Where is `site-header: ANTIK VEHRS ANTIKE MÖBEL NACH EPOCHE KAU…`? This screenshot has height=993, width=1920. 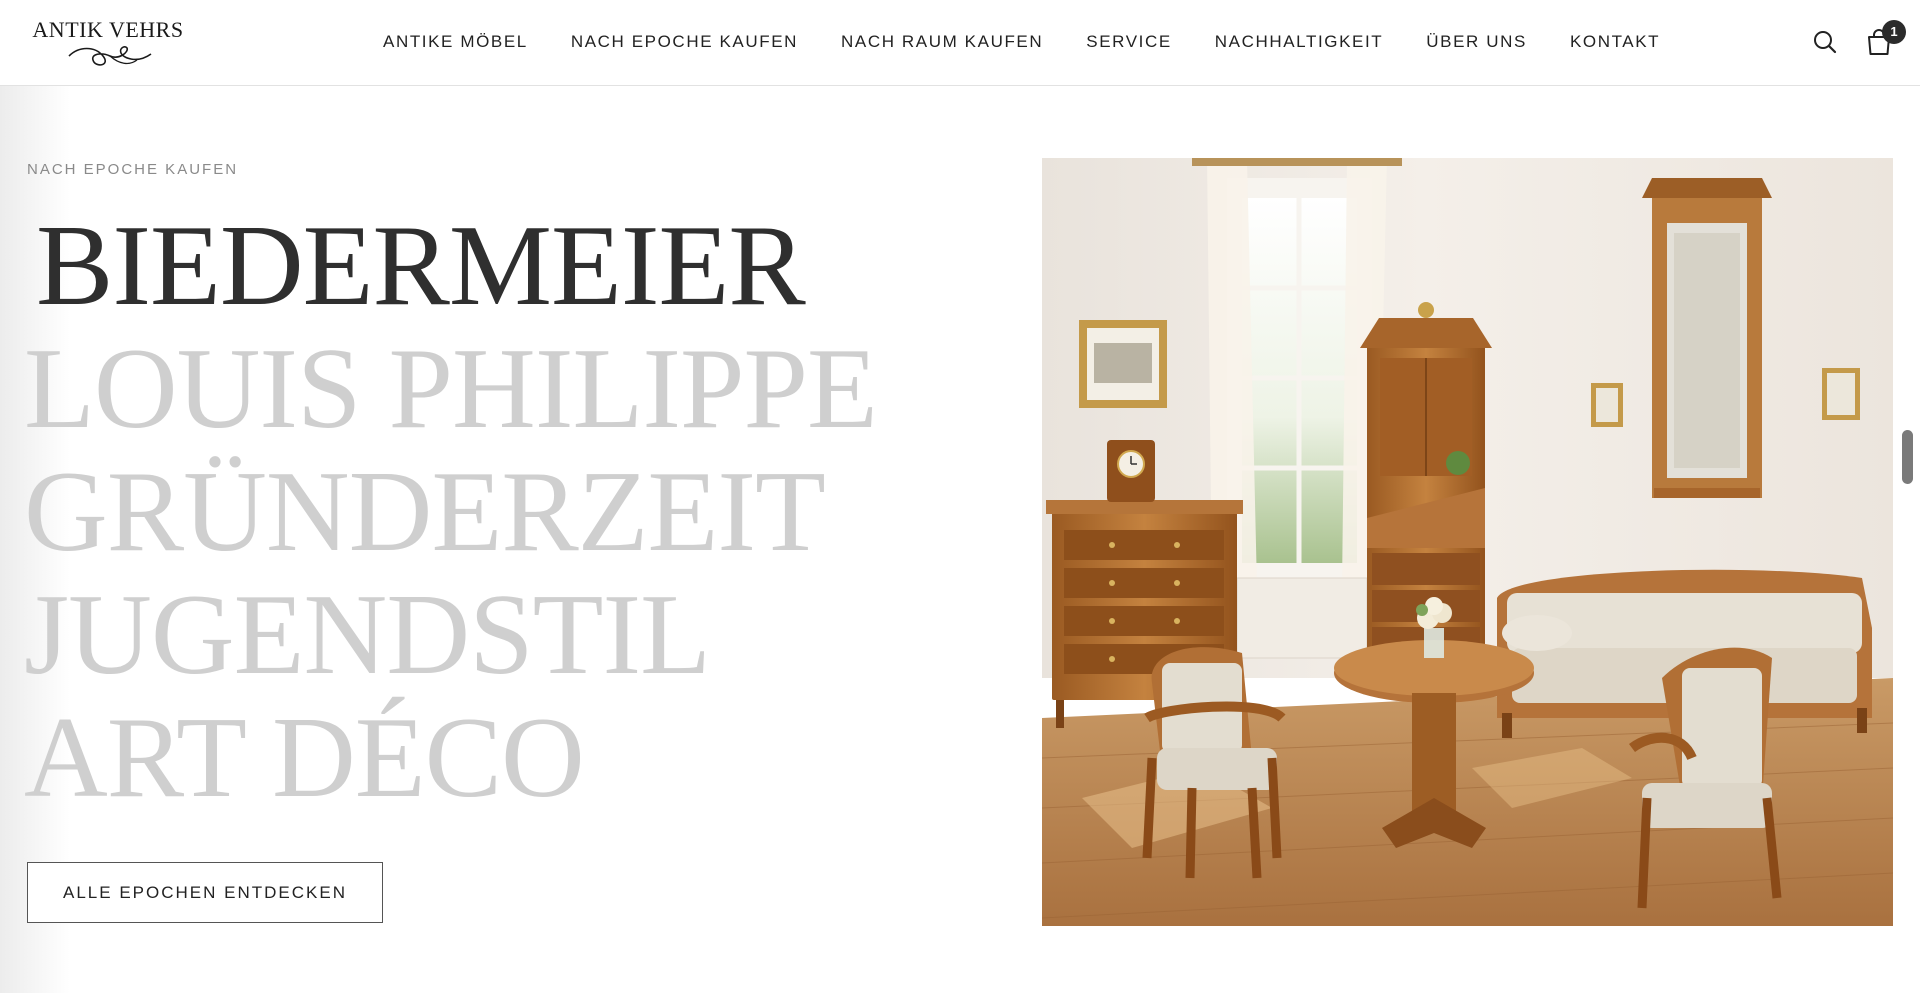
site-header: ANTIK VEHRS ANTIKE MÖBEL NACH EPOCHE KAU… is located at coordinates (960, 43).